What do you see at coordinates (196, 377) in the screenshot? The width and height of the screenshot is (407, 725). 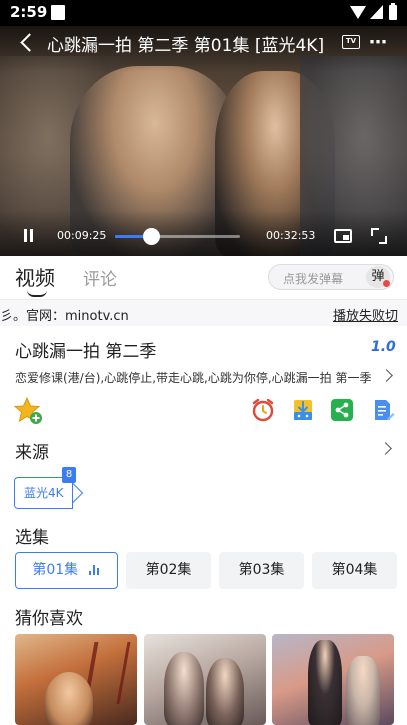 I see `tags-line: 恋爱修课(港/台),心跳停止,带走心跳,心跳为你停,心跳漏一拍 第一季` at bounding box center [196, 377].